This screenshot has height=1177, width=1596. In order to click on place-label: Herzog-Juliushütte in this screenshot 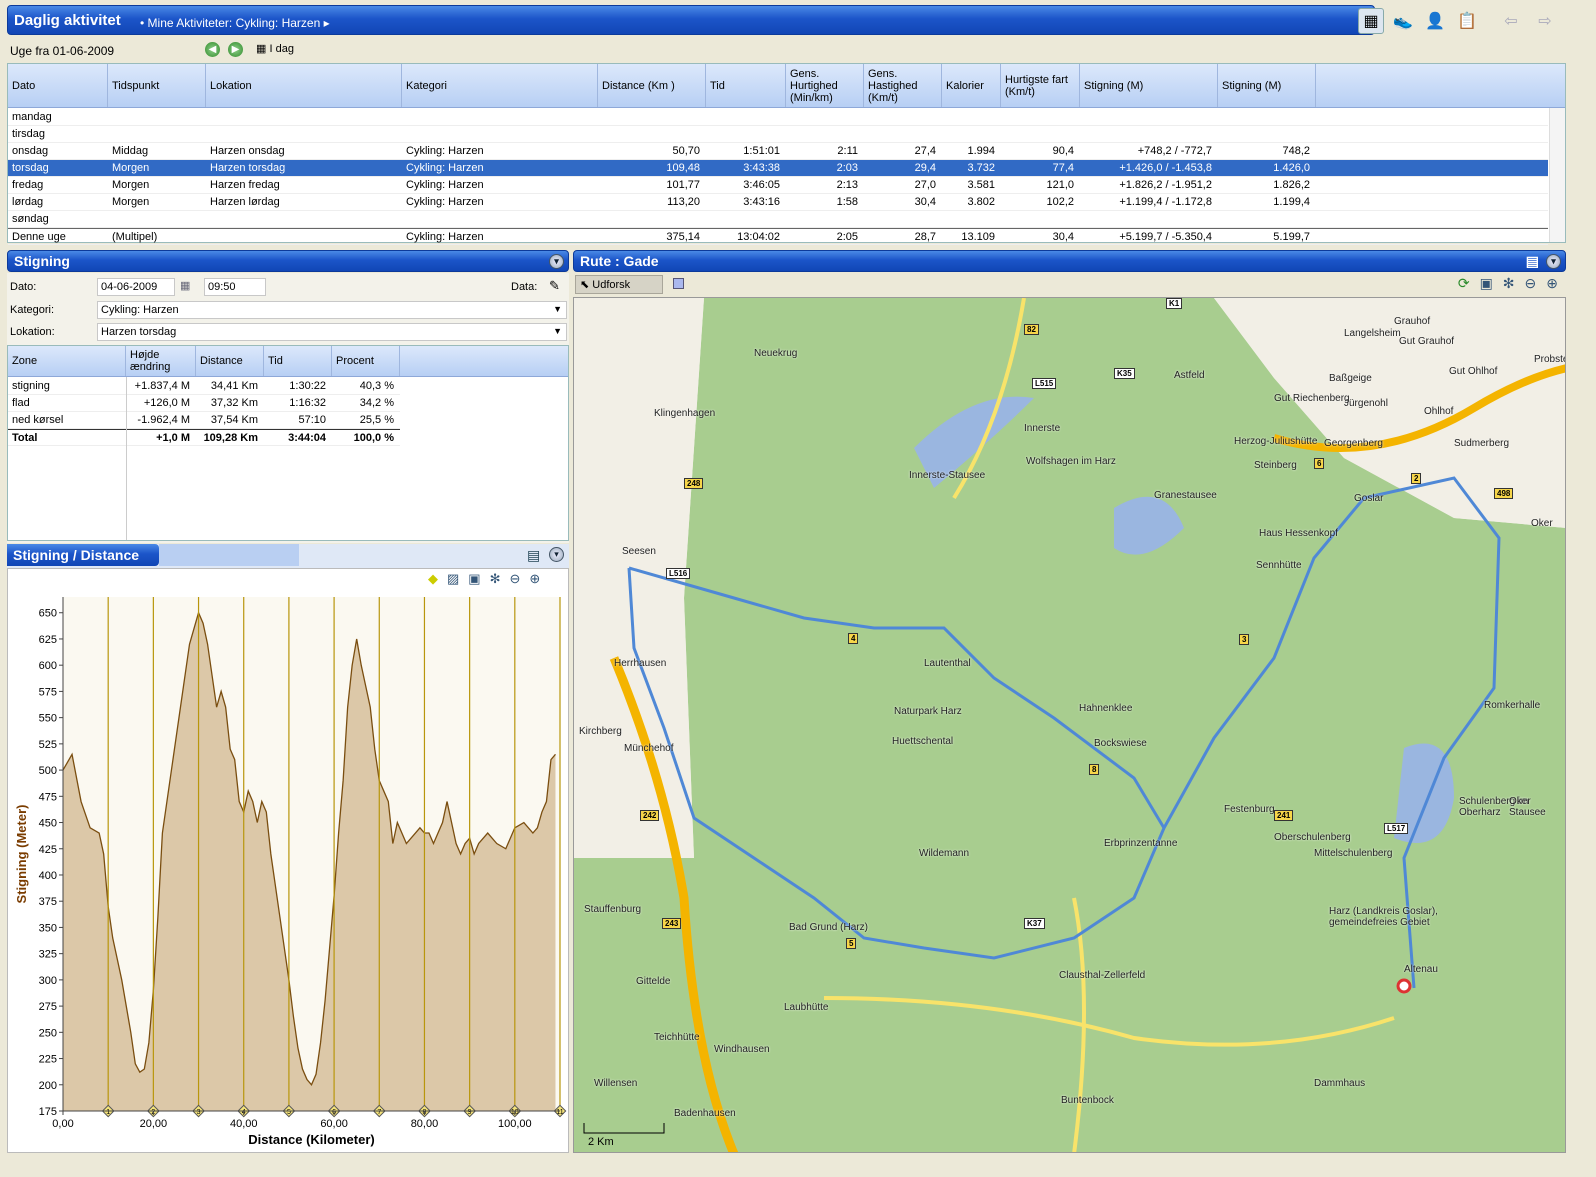, I will do `click(1276, 441)`.